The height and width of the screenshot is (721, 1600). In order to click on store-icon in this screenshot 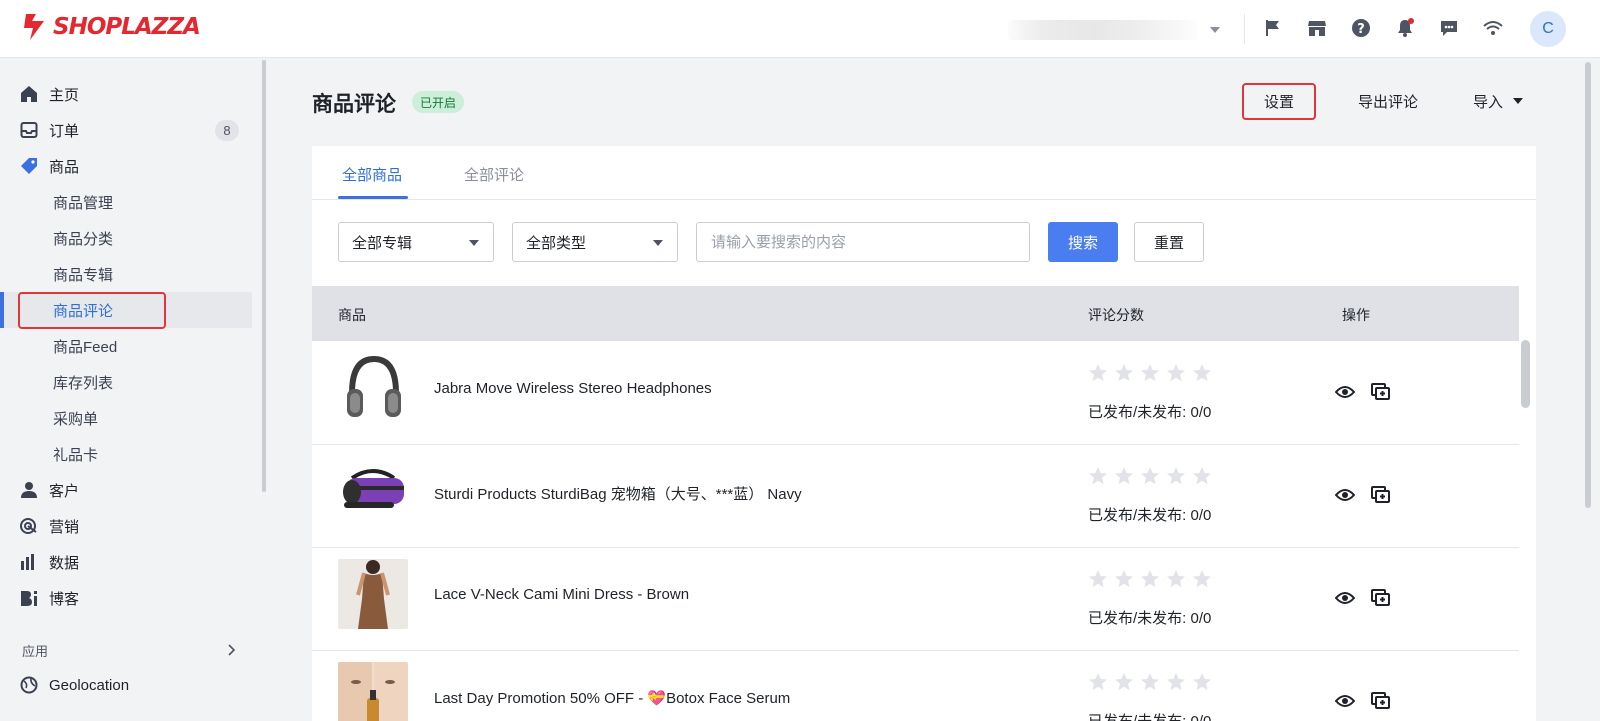, I will do `click(1317, 28)`.